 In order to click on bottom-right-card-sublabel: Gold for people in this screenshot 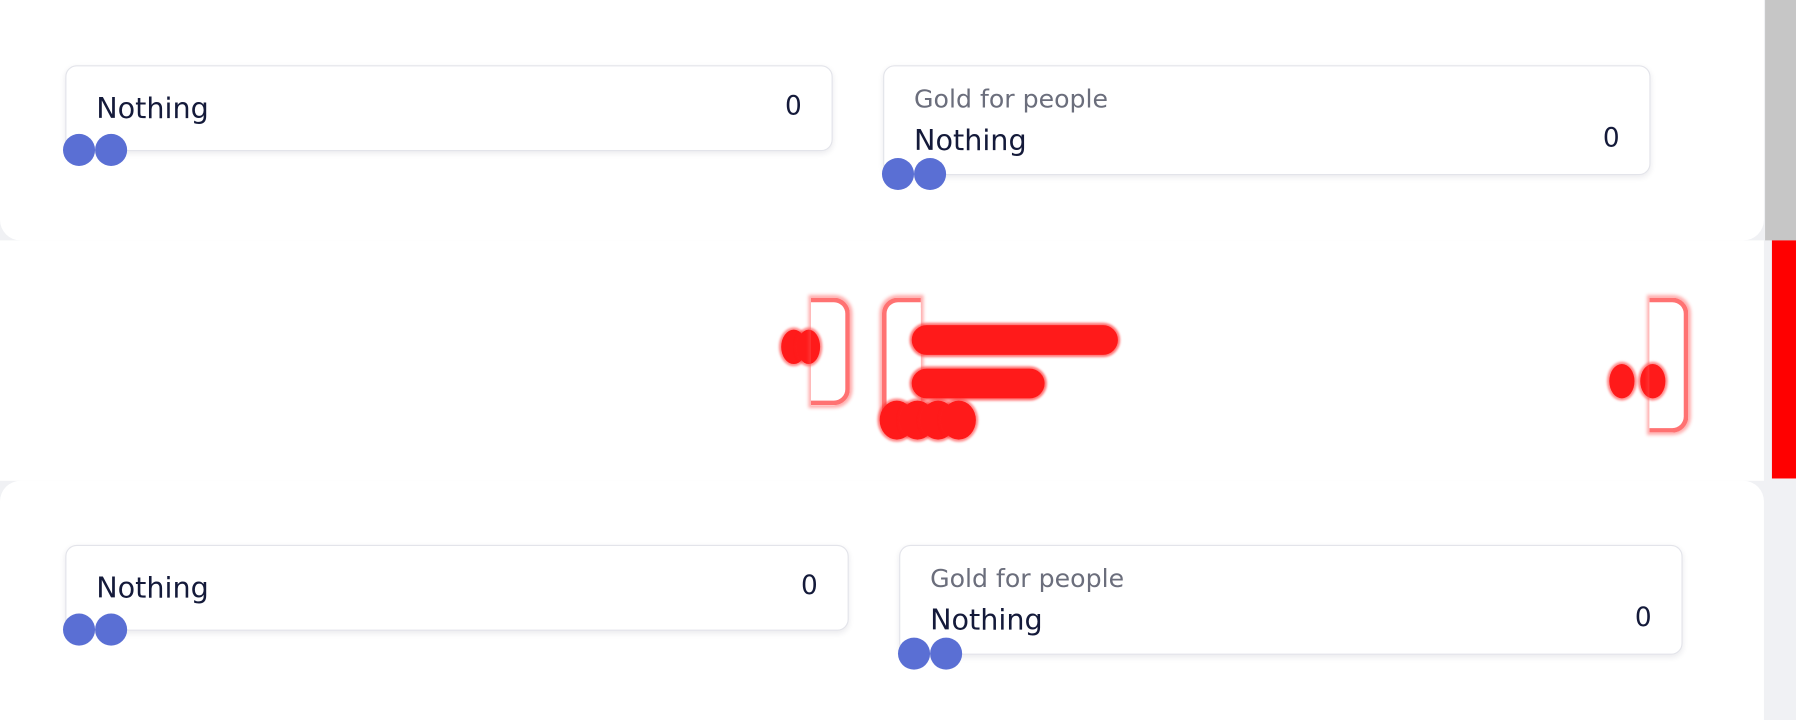, I will do `click(1027, 580)`.